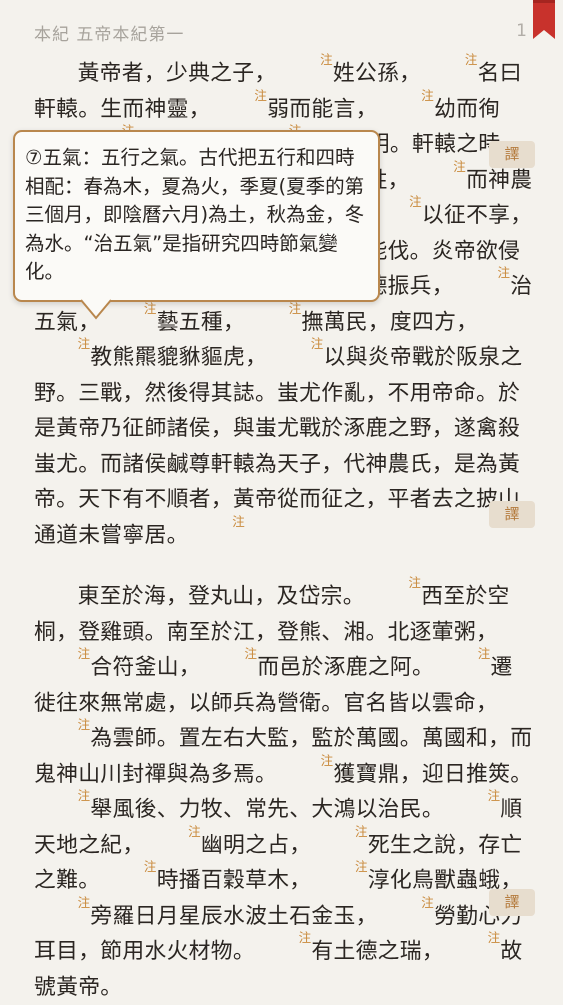 This screenshot has height=1005, width=563. I want to click on bookmark-icon, so click(544, 19).